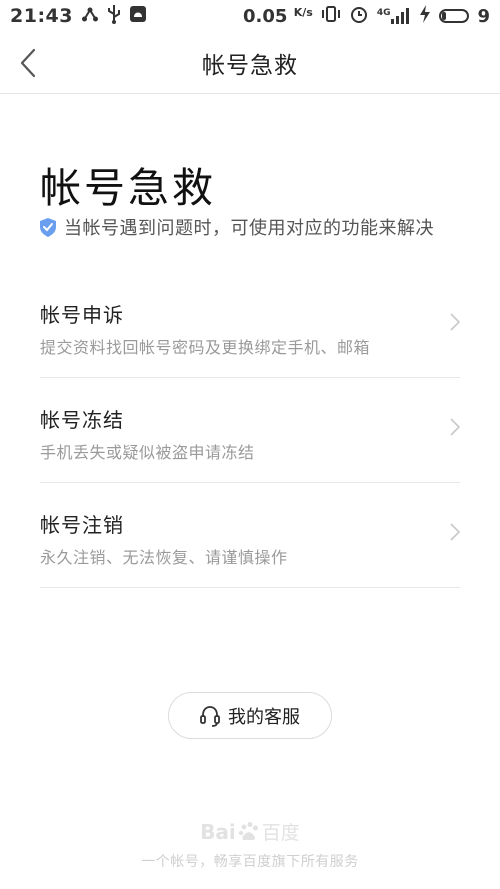  I want to click on back-button, so click(28, 63).